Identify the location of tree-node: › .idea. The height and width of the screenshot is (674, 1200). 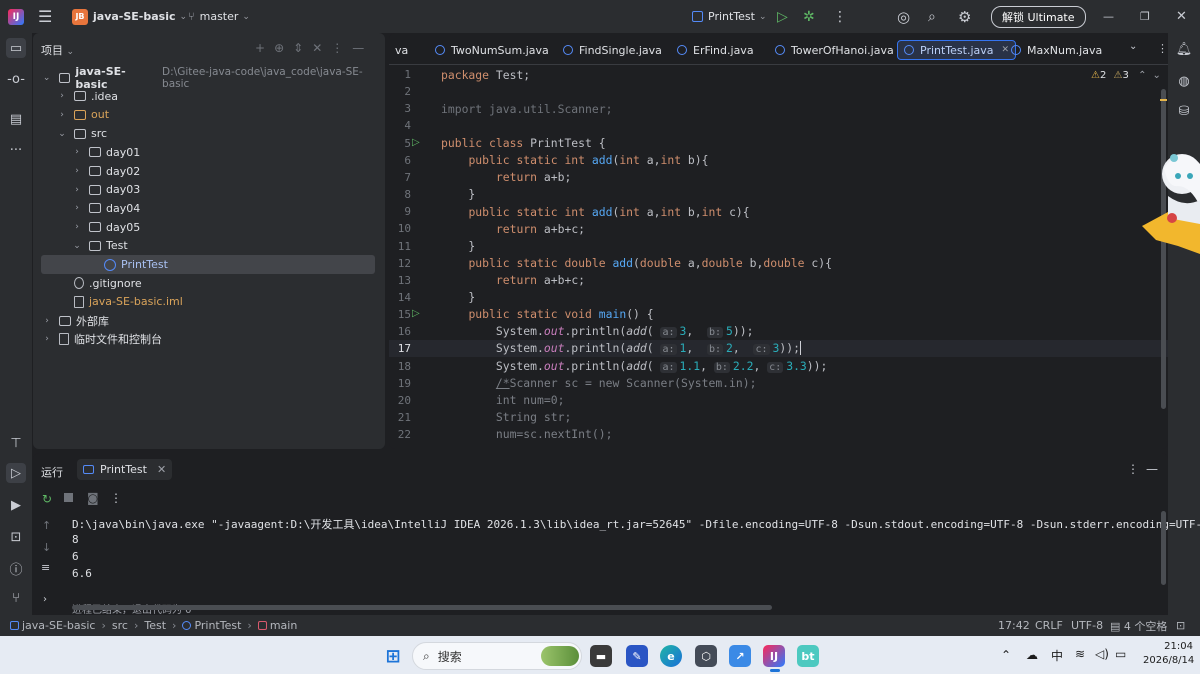
(209, 96).